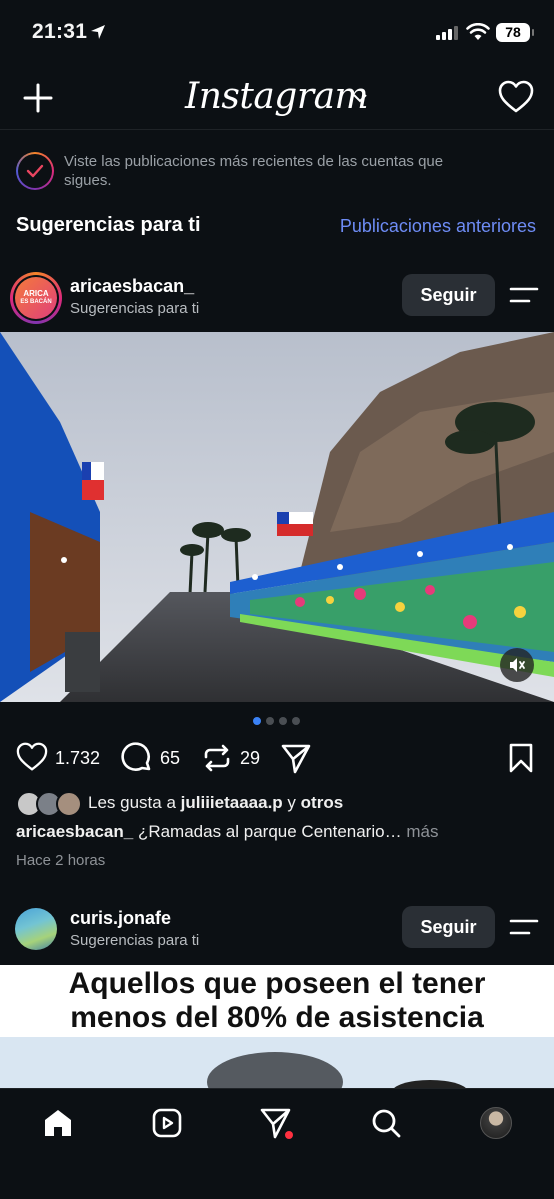  I want to click on avatar: ARICA ES BACÁN, so click(36, 298).